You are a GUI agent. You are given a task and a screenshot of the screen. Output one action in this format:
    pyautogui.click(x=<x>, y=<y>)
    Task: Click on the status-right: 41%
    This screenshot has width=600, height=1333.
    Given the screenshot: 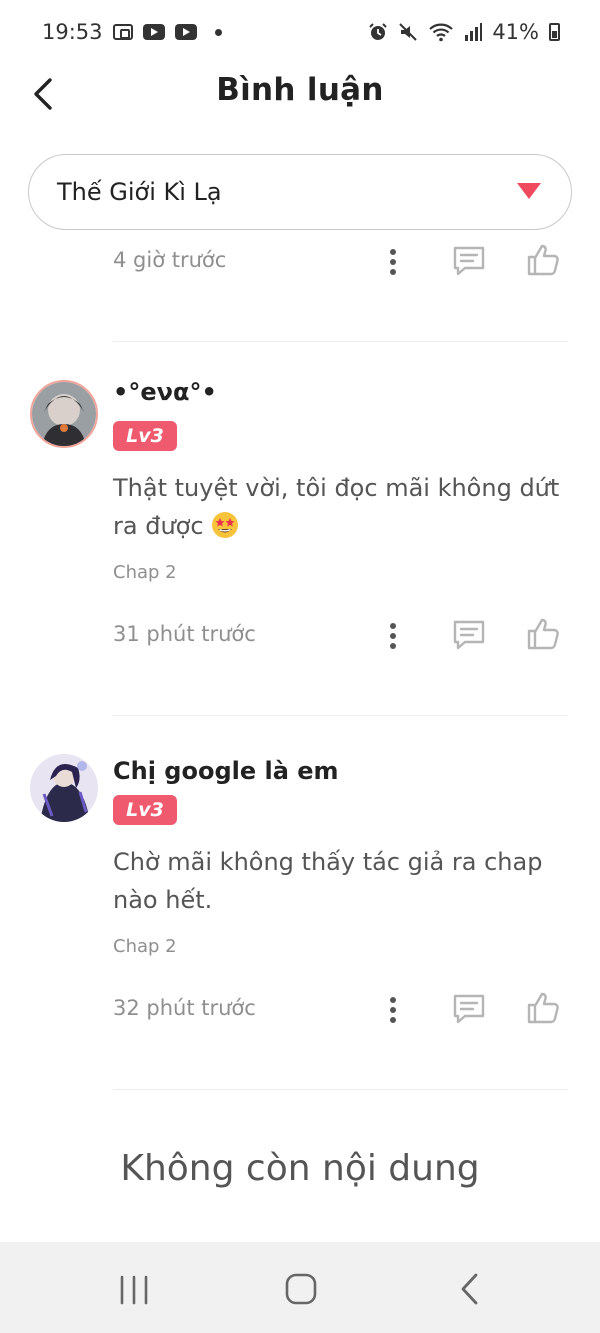 What is the action you would take?
    pyautogui.click(x=464, y=32)
    